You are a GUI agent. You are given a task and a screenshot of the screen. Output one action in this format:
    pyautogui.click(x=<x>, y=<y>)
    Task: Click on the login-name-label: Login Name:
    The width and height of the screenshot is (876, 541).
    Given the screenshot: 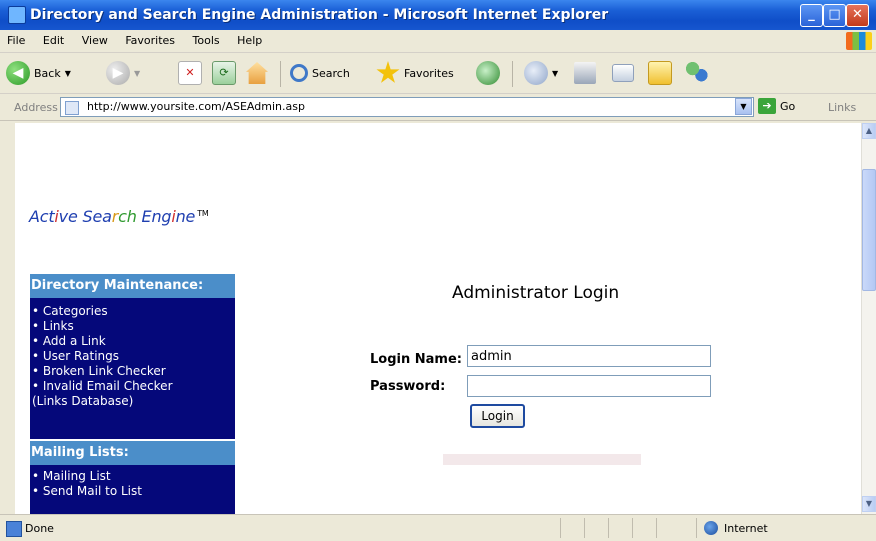 What is the action you would take?
    pyautogui.click(x=416, y=359)
    